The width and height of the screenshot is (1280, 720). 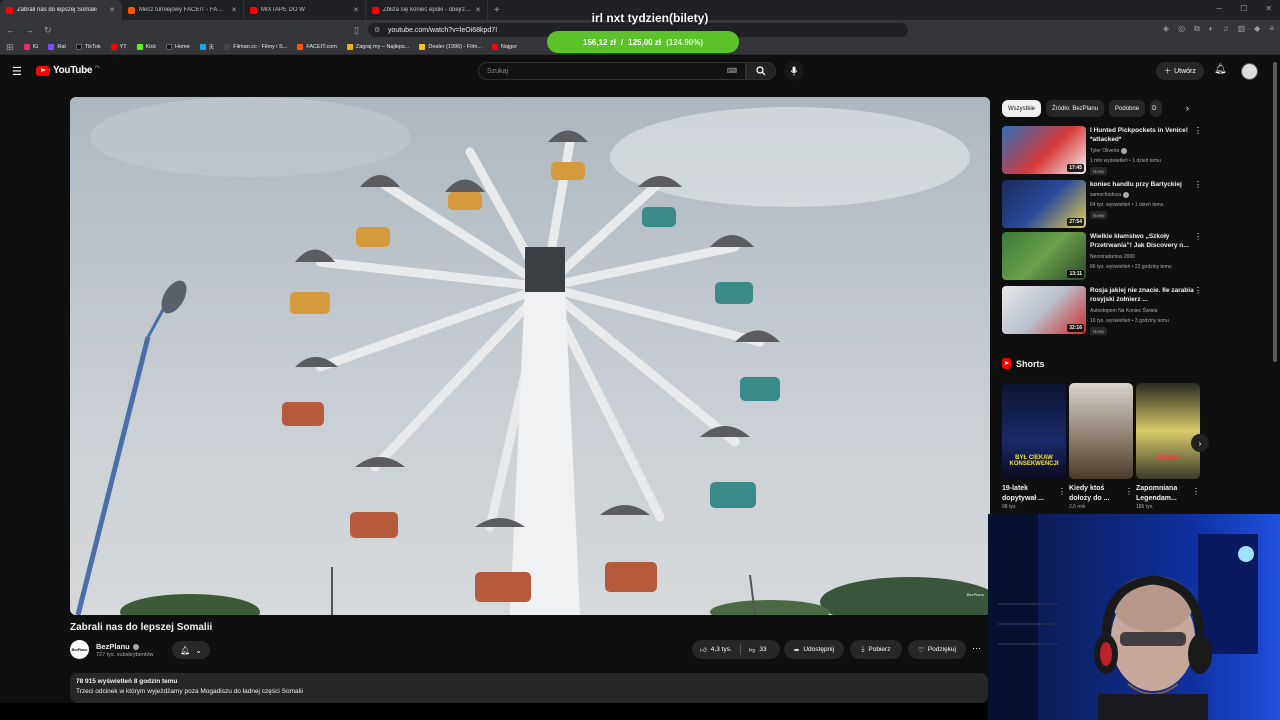 What do you see at coordinates (1271, 29) in the screenshot?
I see `settings-icon: ≡` at bounding box center [1271, 29].